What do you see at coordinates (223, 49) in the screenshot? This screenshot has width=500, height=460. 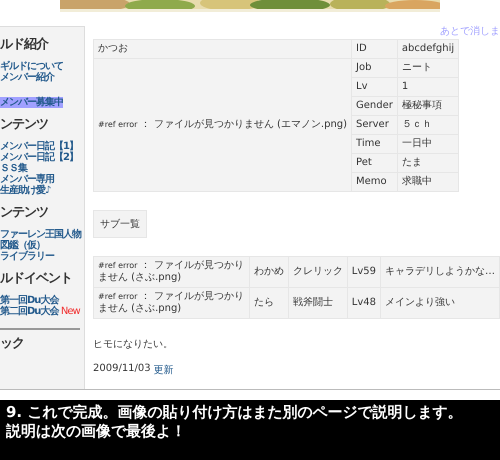 I see `character-name: かつお` at bounding box center [223, 49].